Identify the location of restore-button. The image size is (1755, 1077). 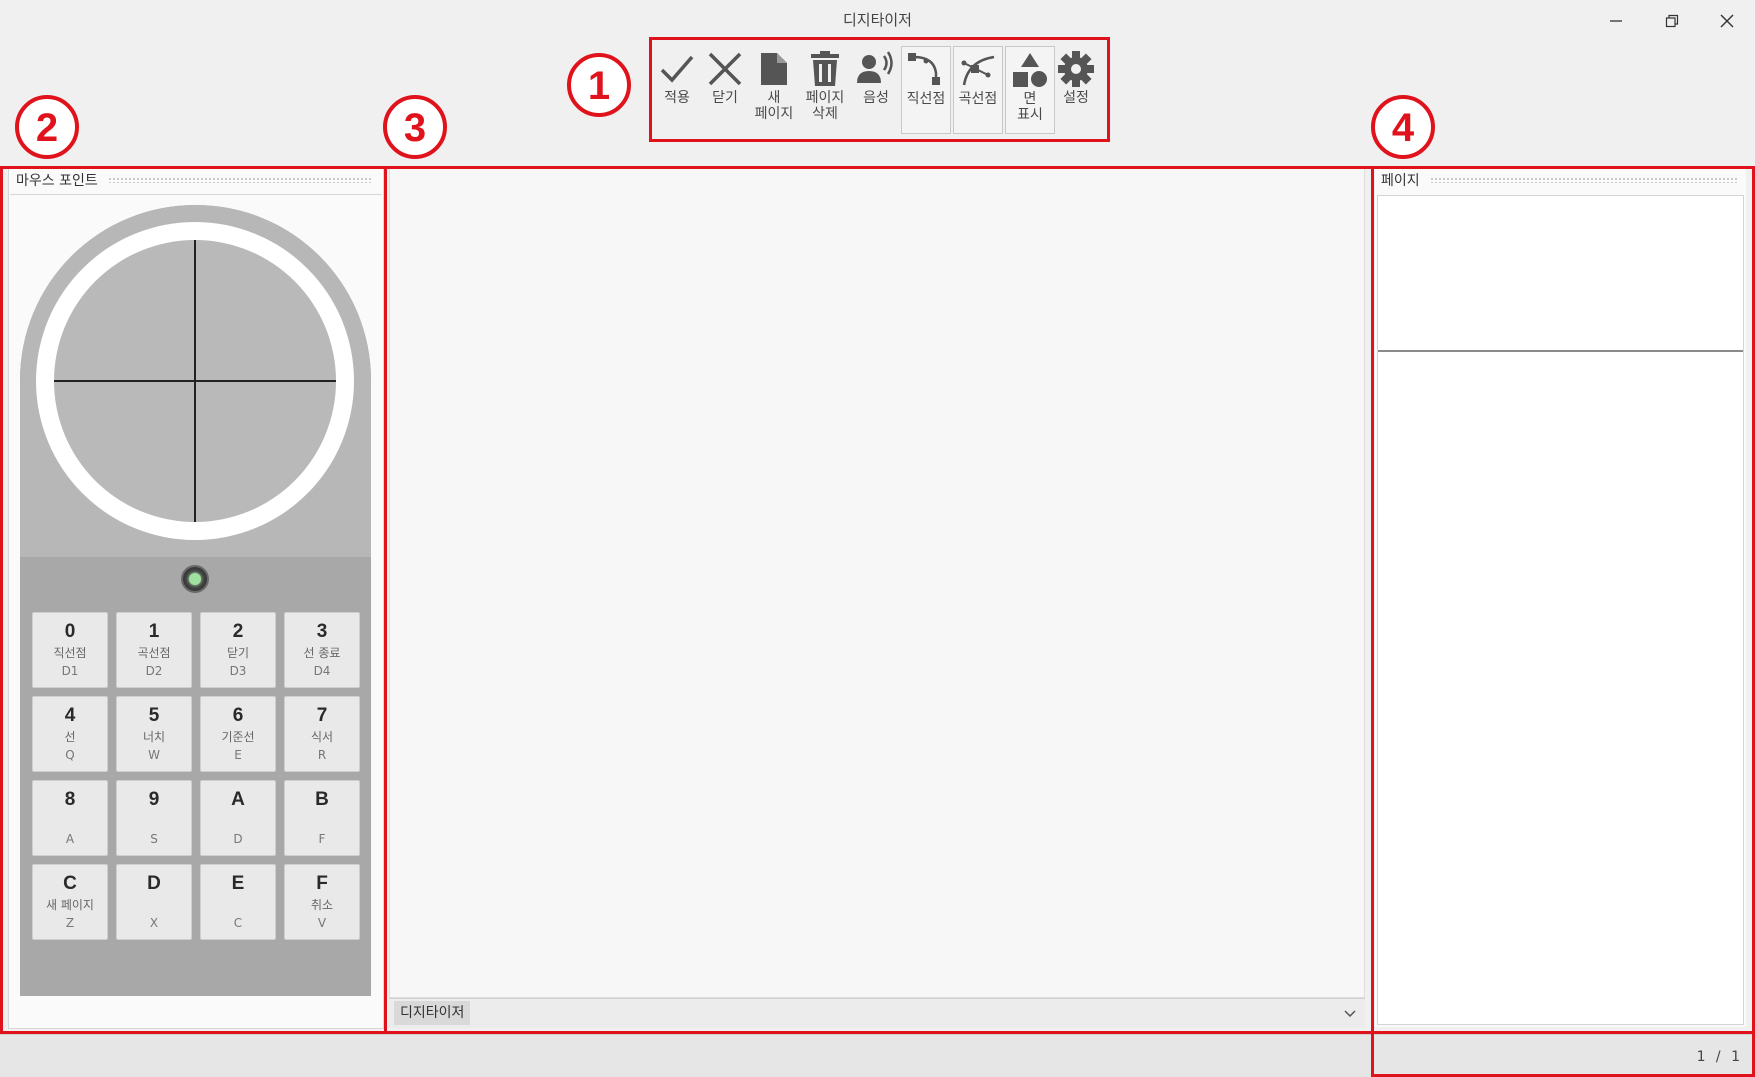
(1672, 21).